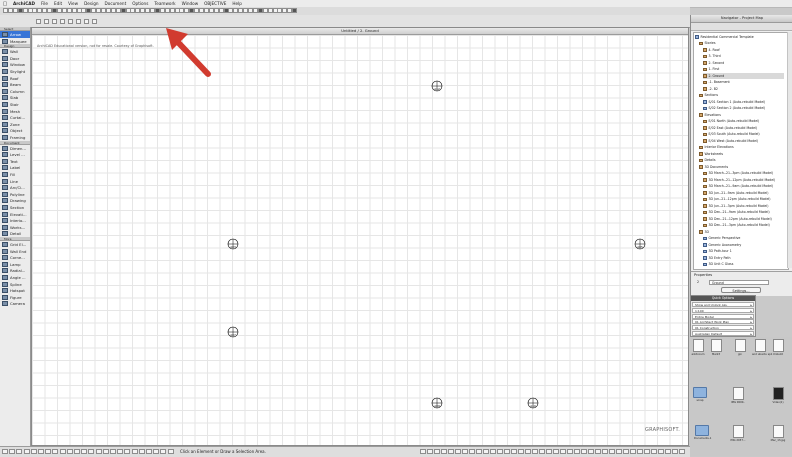 The width and height of the screenshot is (792, 457). Describe the element at coordinates (743, 135) in the screenshot. I see `navigator-item: E/03 South (Auto-rebuild Model)` at that location.